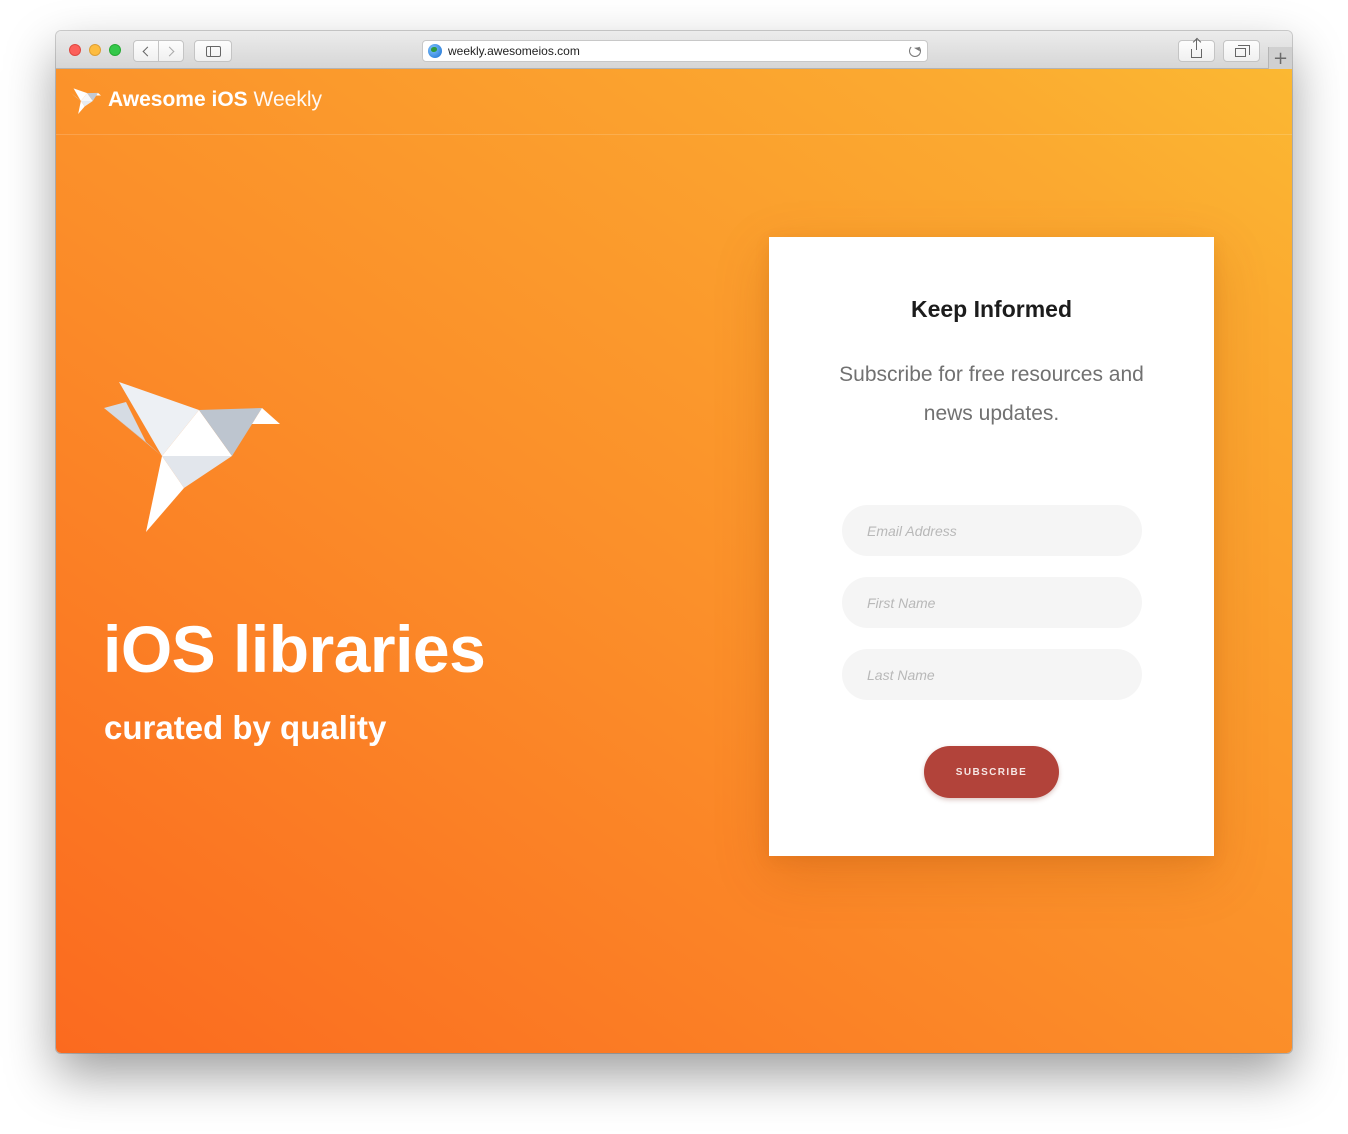 This screenshot has height=1134, width=1348. I want to click on globe-icon, so click(435, 51).